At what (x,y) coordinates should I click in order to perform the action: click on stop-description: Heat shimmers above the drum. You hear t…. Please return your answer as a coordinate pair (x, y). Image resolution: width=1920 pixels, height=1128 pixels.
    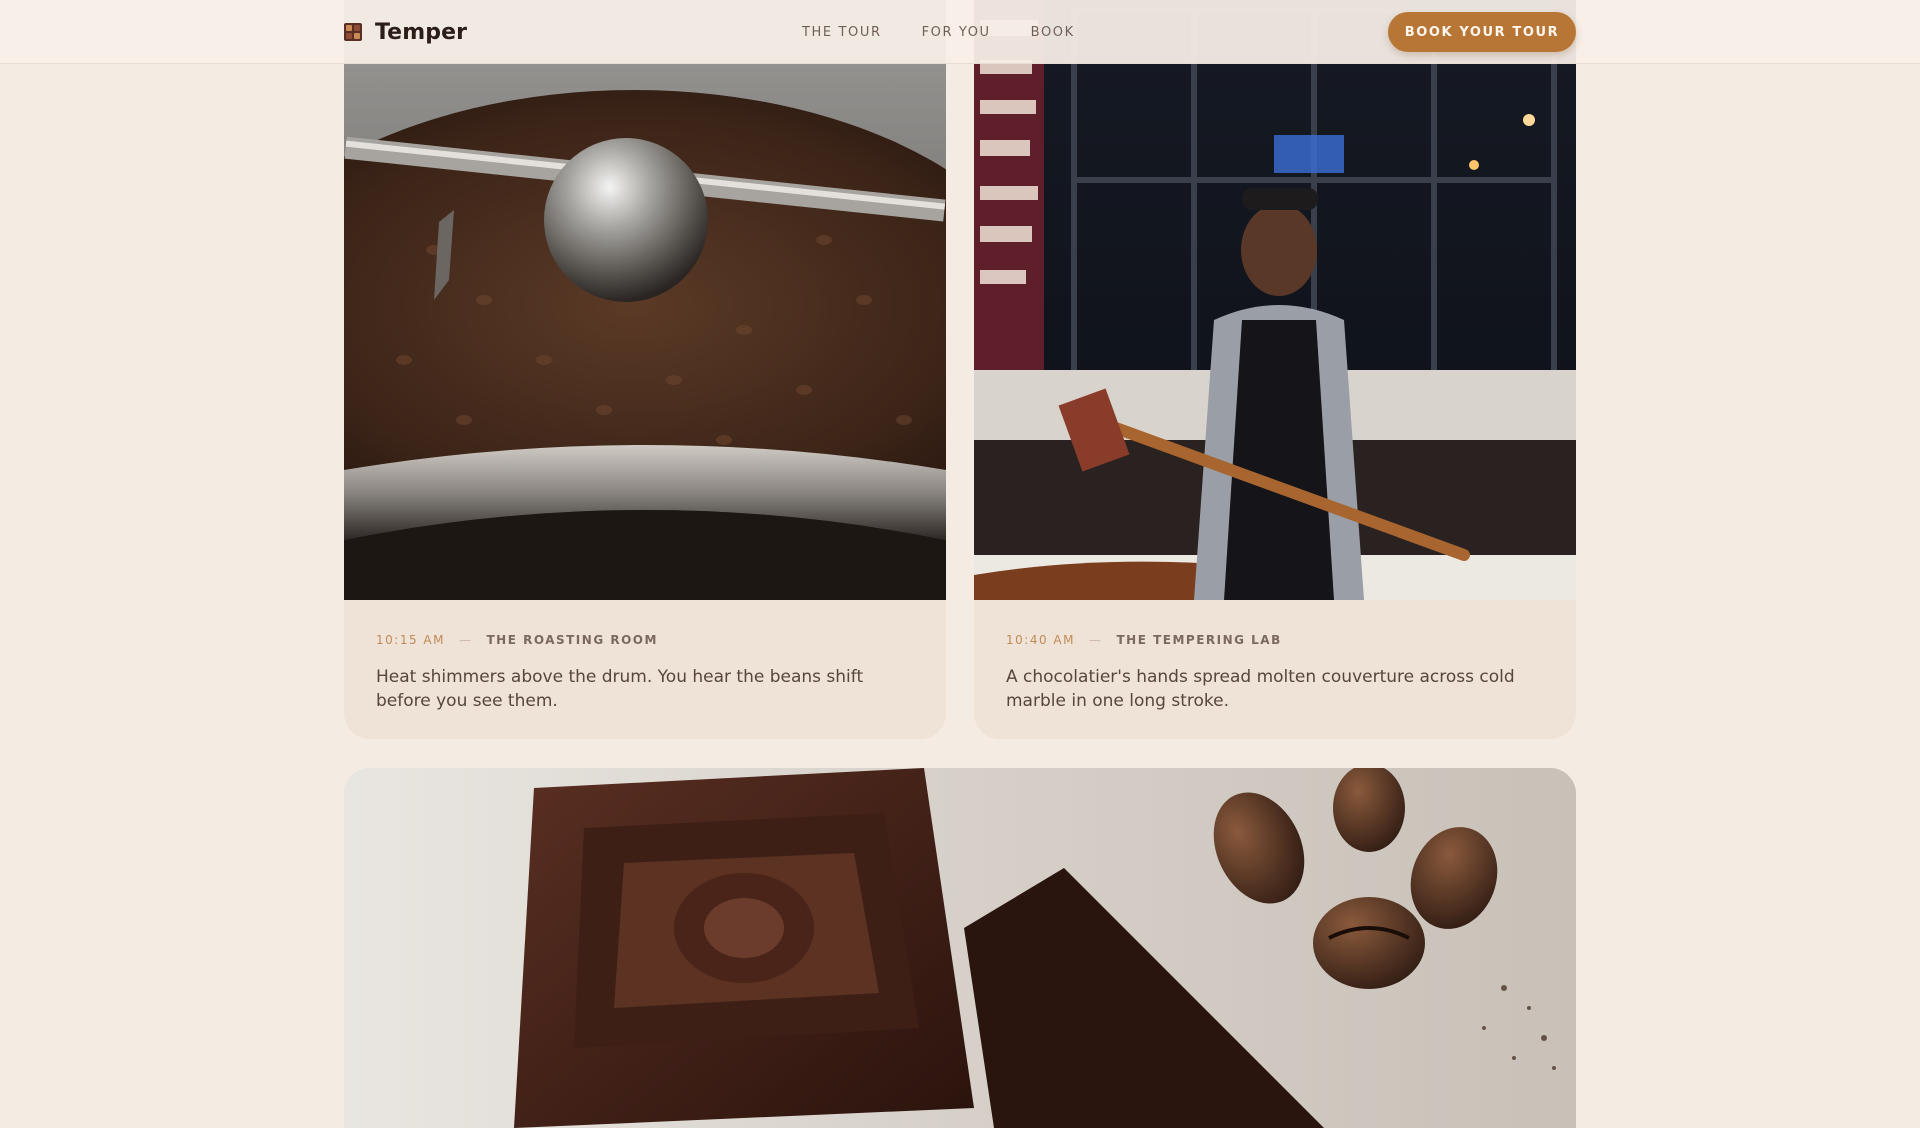
    Looking at the image, I should click on (620, 689).